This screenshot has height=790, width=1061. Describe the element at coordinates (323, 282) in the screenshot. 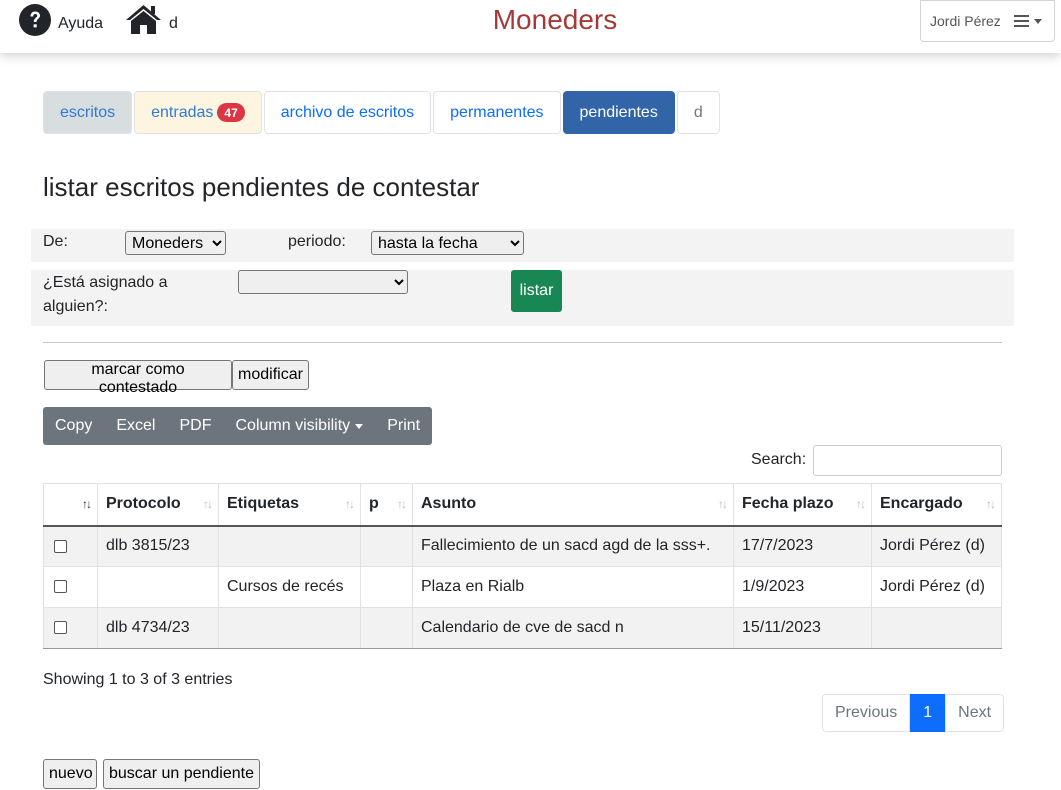

I see `asignado-select` at that location.